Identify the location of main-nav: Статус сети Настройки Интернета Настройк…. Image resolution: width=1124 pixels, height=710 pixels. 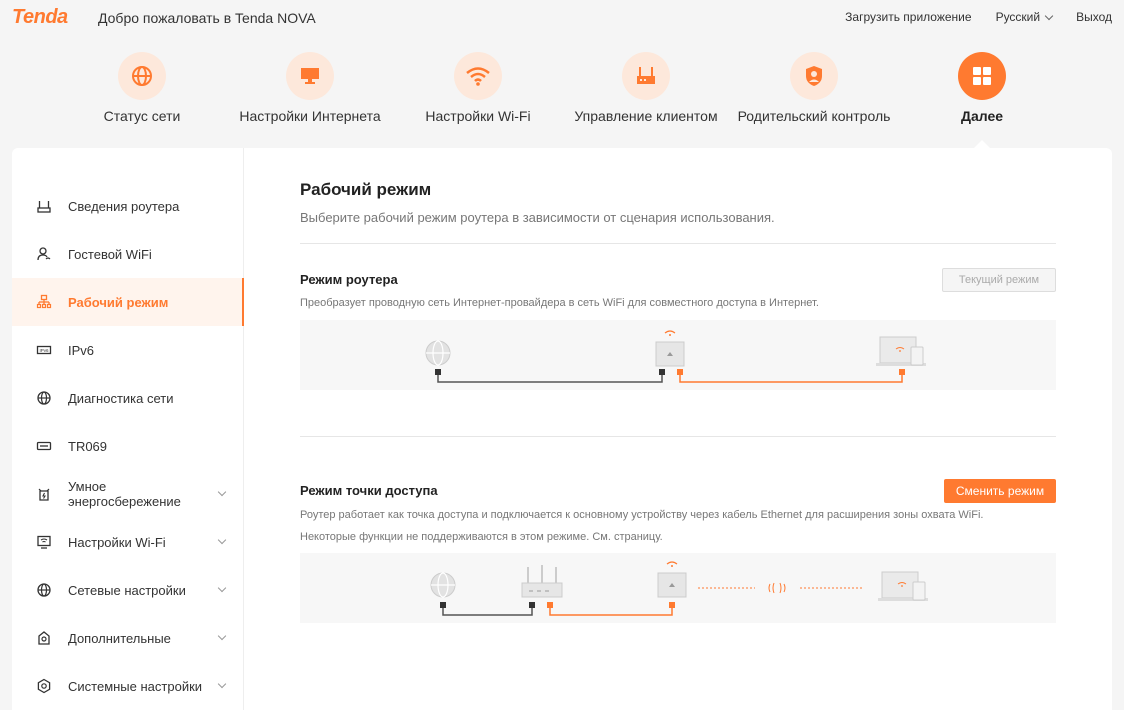
(560, 92).